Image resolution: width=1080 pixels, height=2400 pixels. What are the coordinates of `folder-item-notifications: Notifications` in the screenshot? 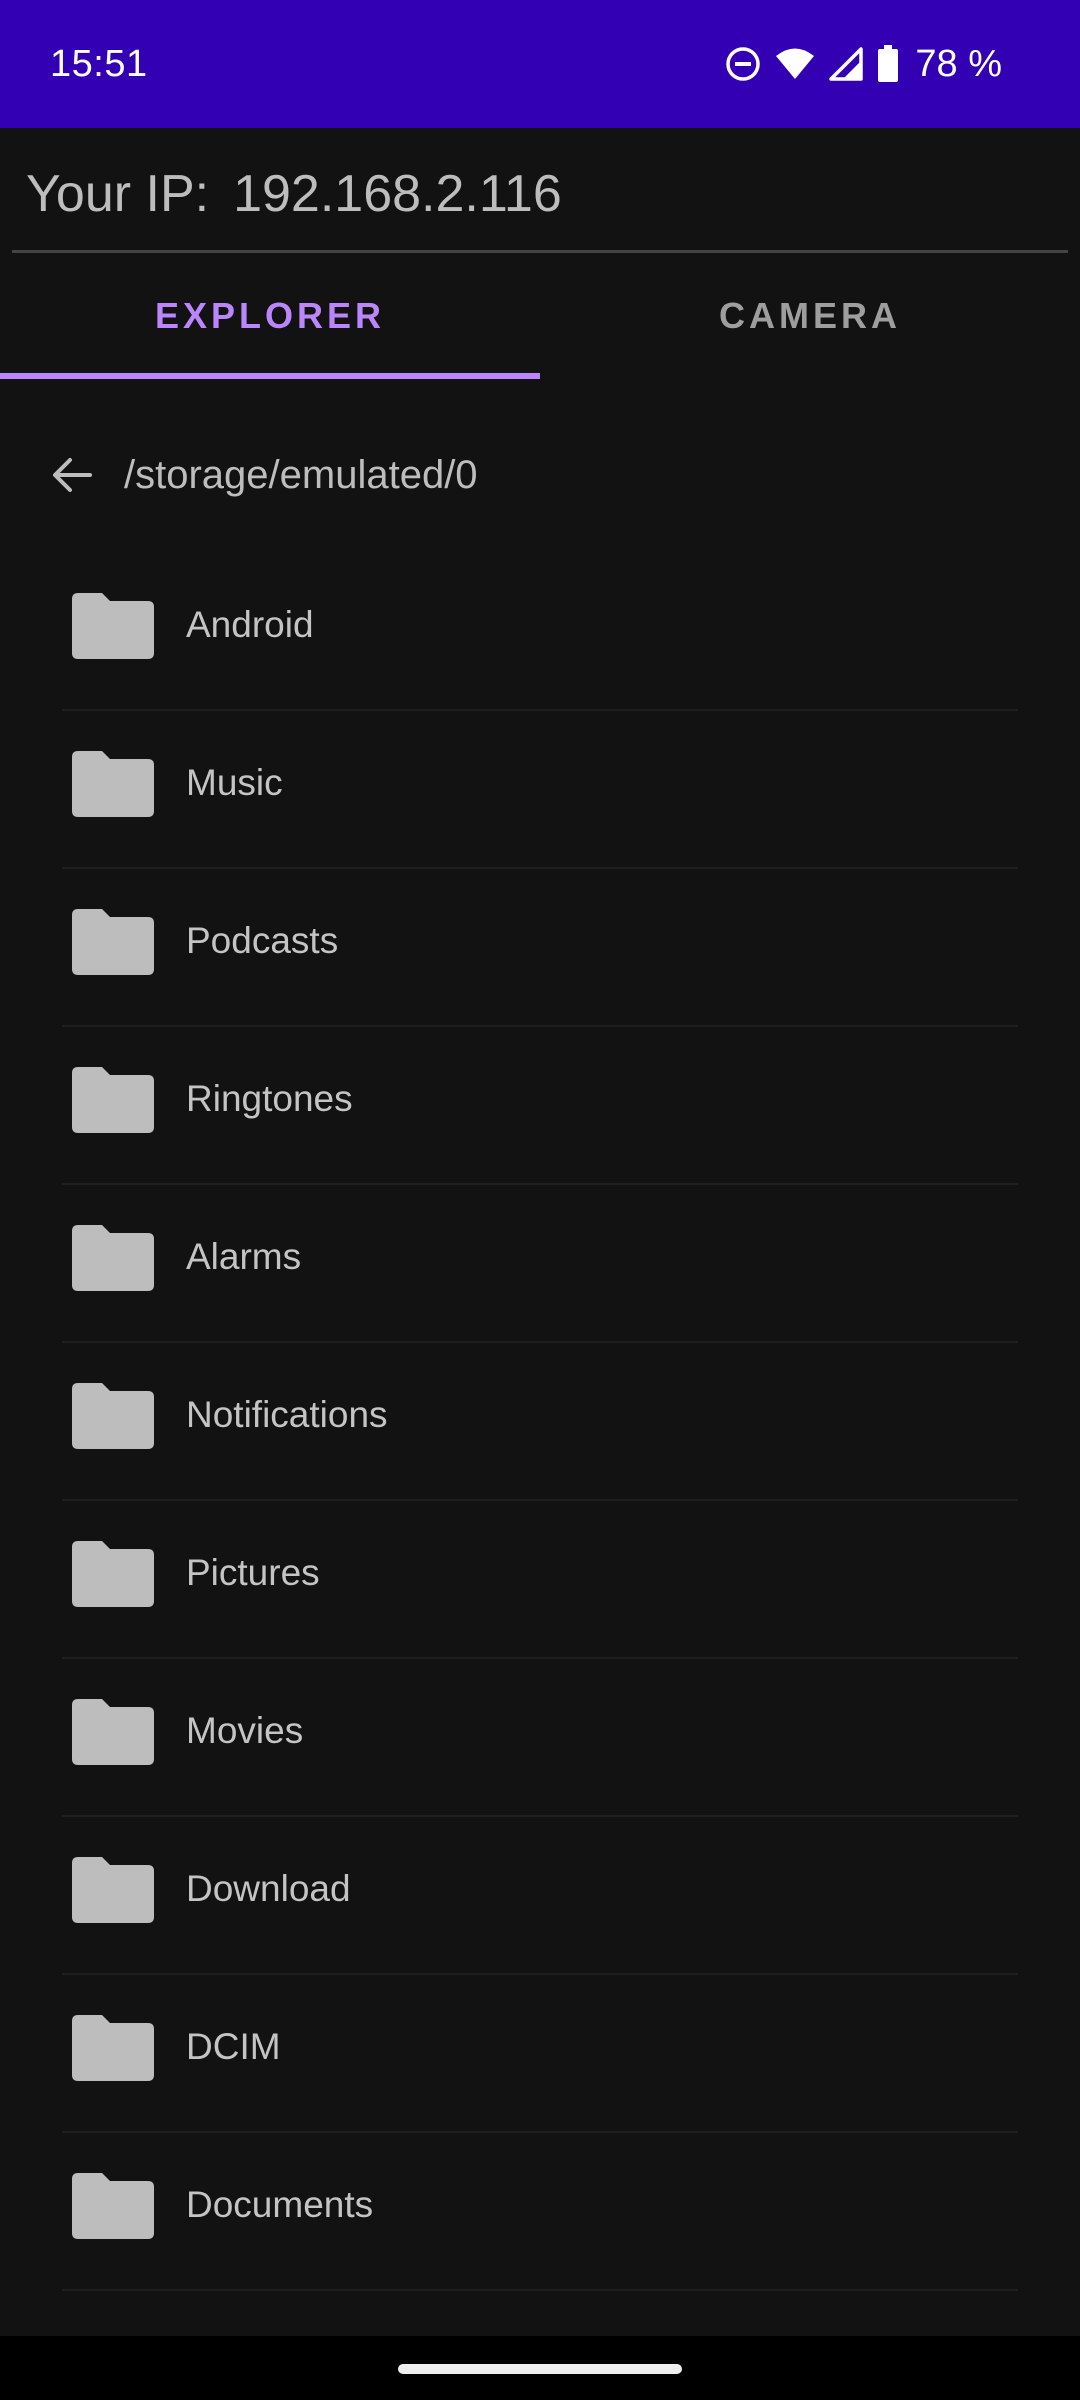 It's located at (540, 1422).